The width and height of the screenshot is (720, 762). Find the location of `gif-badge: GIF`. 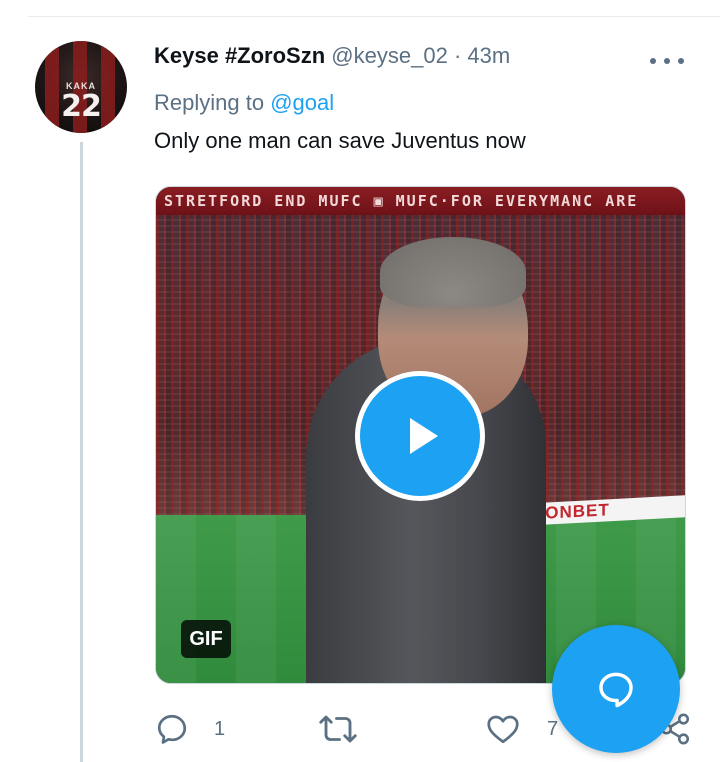

gif-badge: GIF is located at coordinates (206, 639).